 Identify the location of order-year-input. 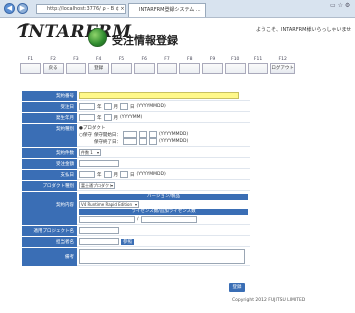
(87, 106).